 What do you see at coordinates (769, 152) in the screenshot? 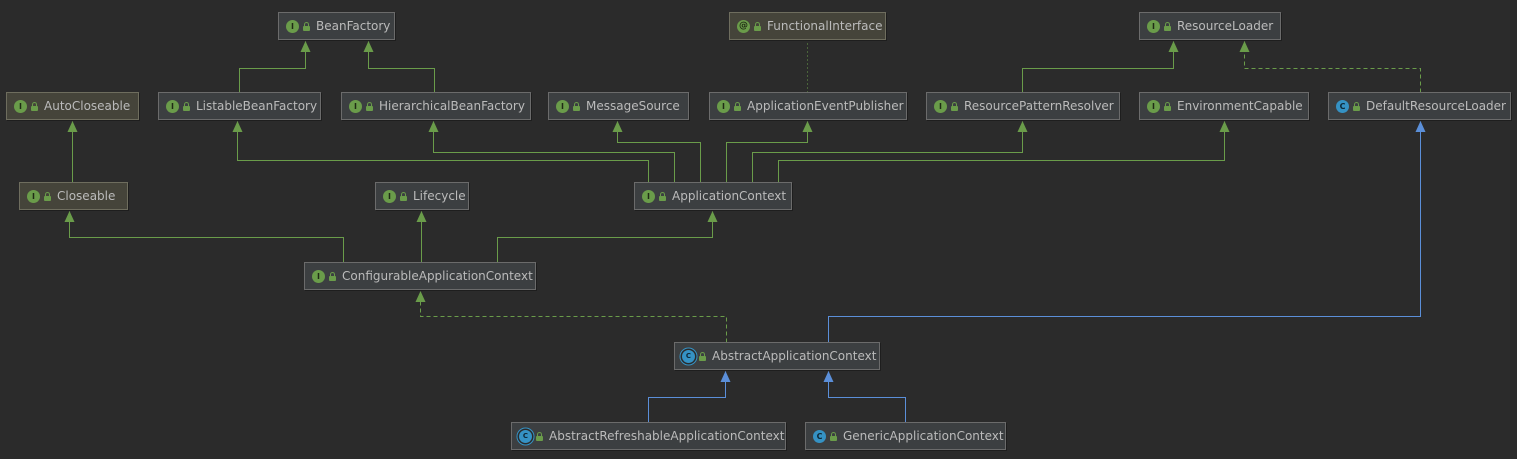
I see `edge-applicationcontext-to-applicationeventpublisher` at bounding box center [769, 152].